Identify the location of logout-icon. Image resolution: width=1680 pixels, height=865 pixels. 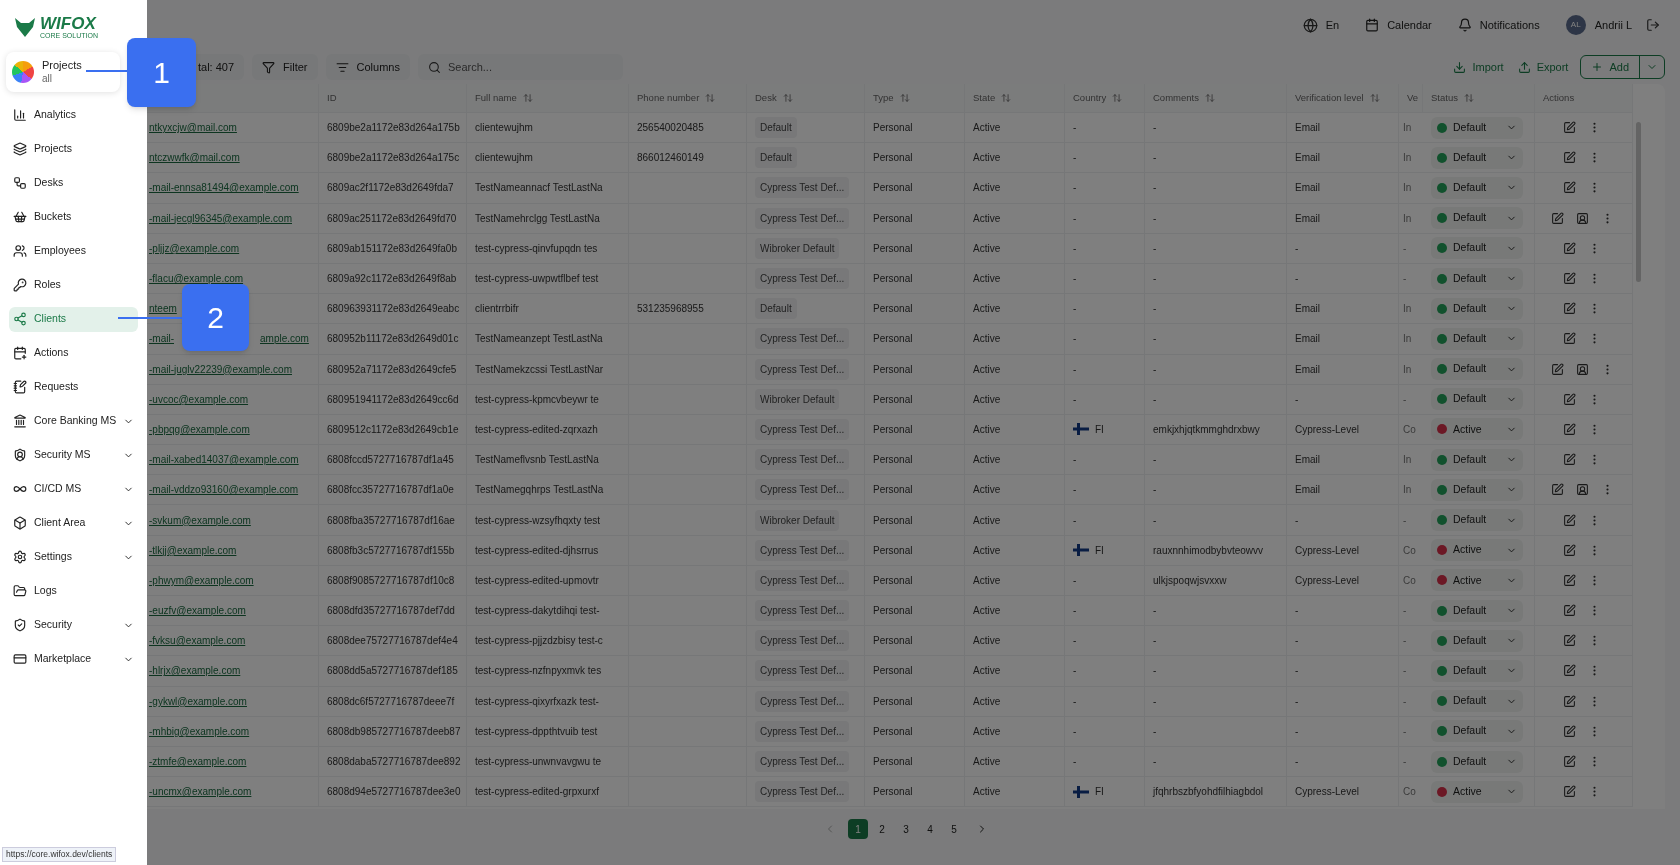
(1653, 25).